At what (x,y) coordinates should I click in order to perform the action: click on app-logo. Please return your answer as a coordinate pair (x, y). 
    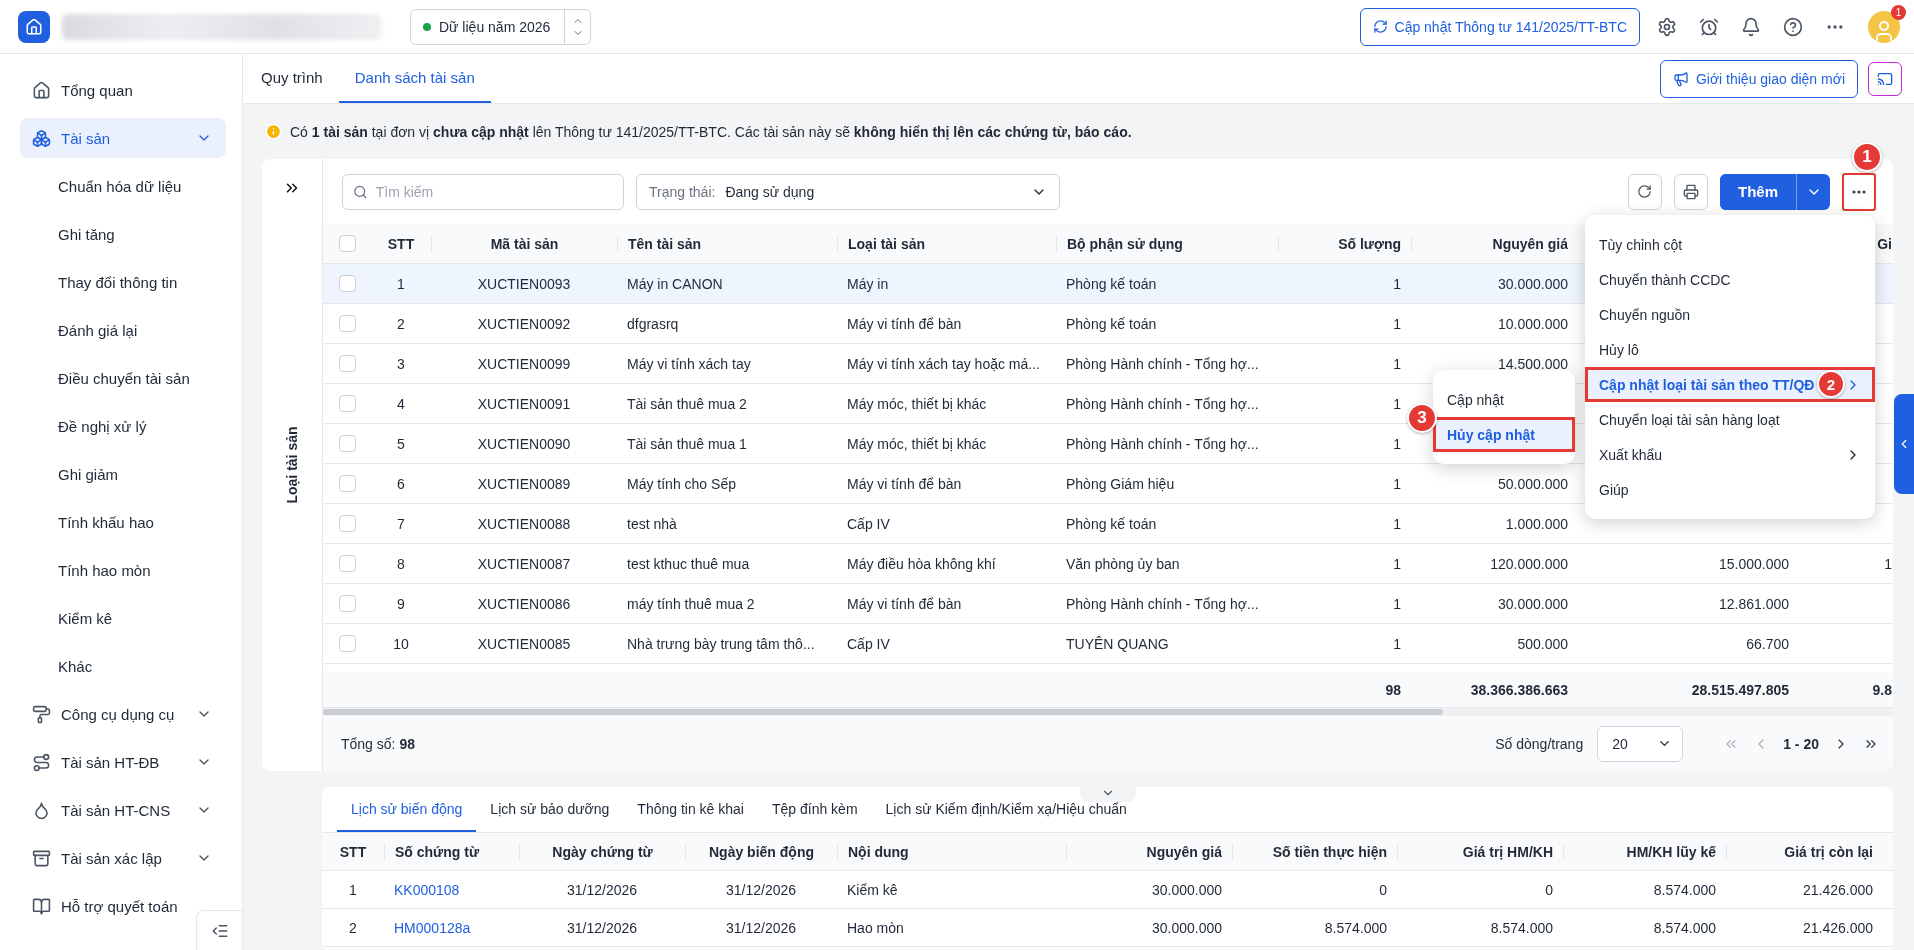
    Looking at the image, I should click on (34, 26).